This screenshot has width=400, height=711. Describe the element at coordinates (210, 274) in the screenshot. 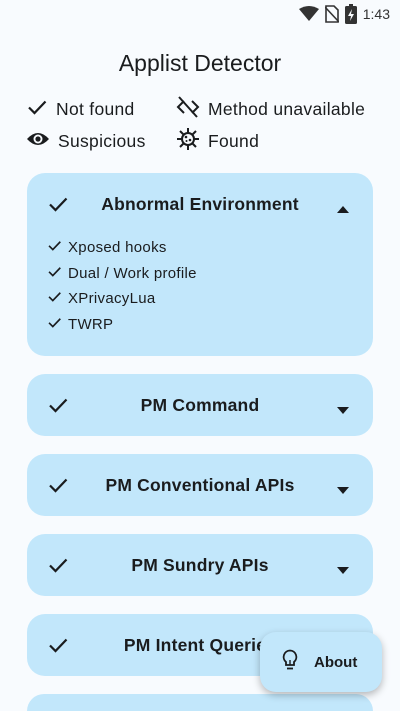

I see `list-item: Dual / Work profile` at that location.